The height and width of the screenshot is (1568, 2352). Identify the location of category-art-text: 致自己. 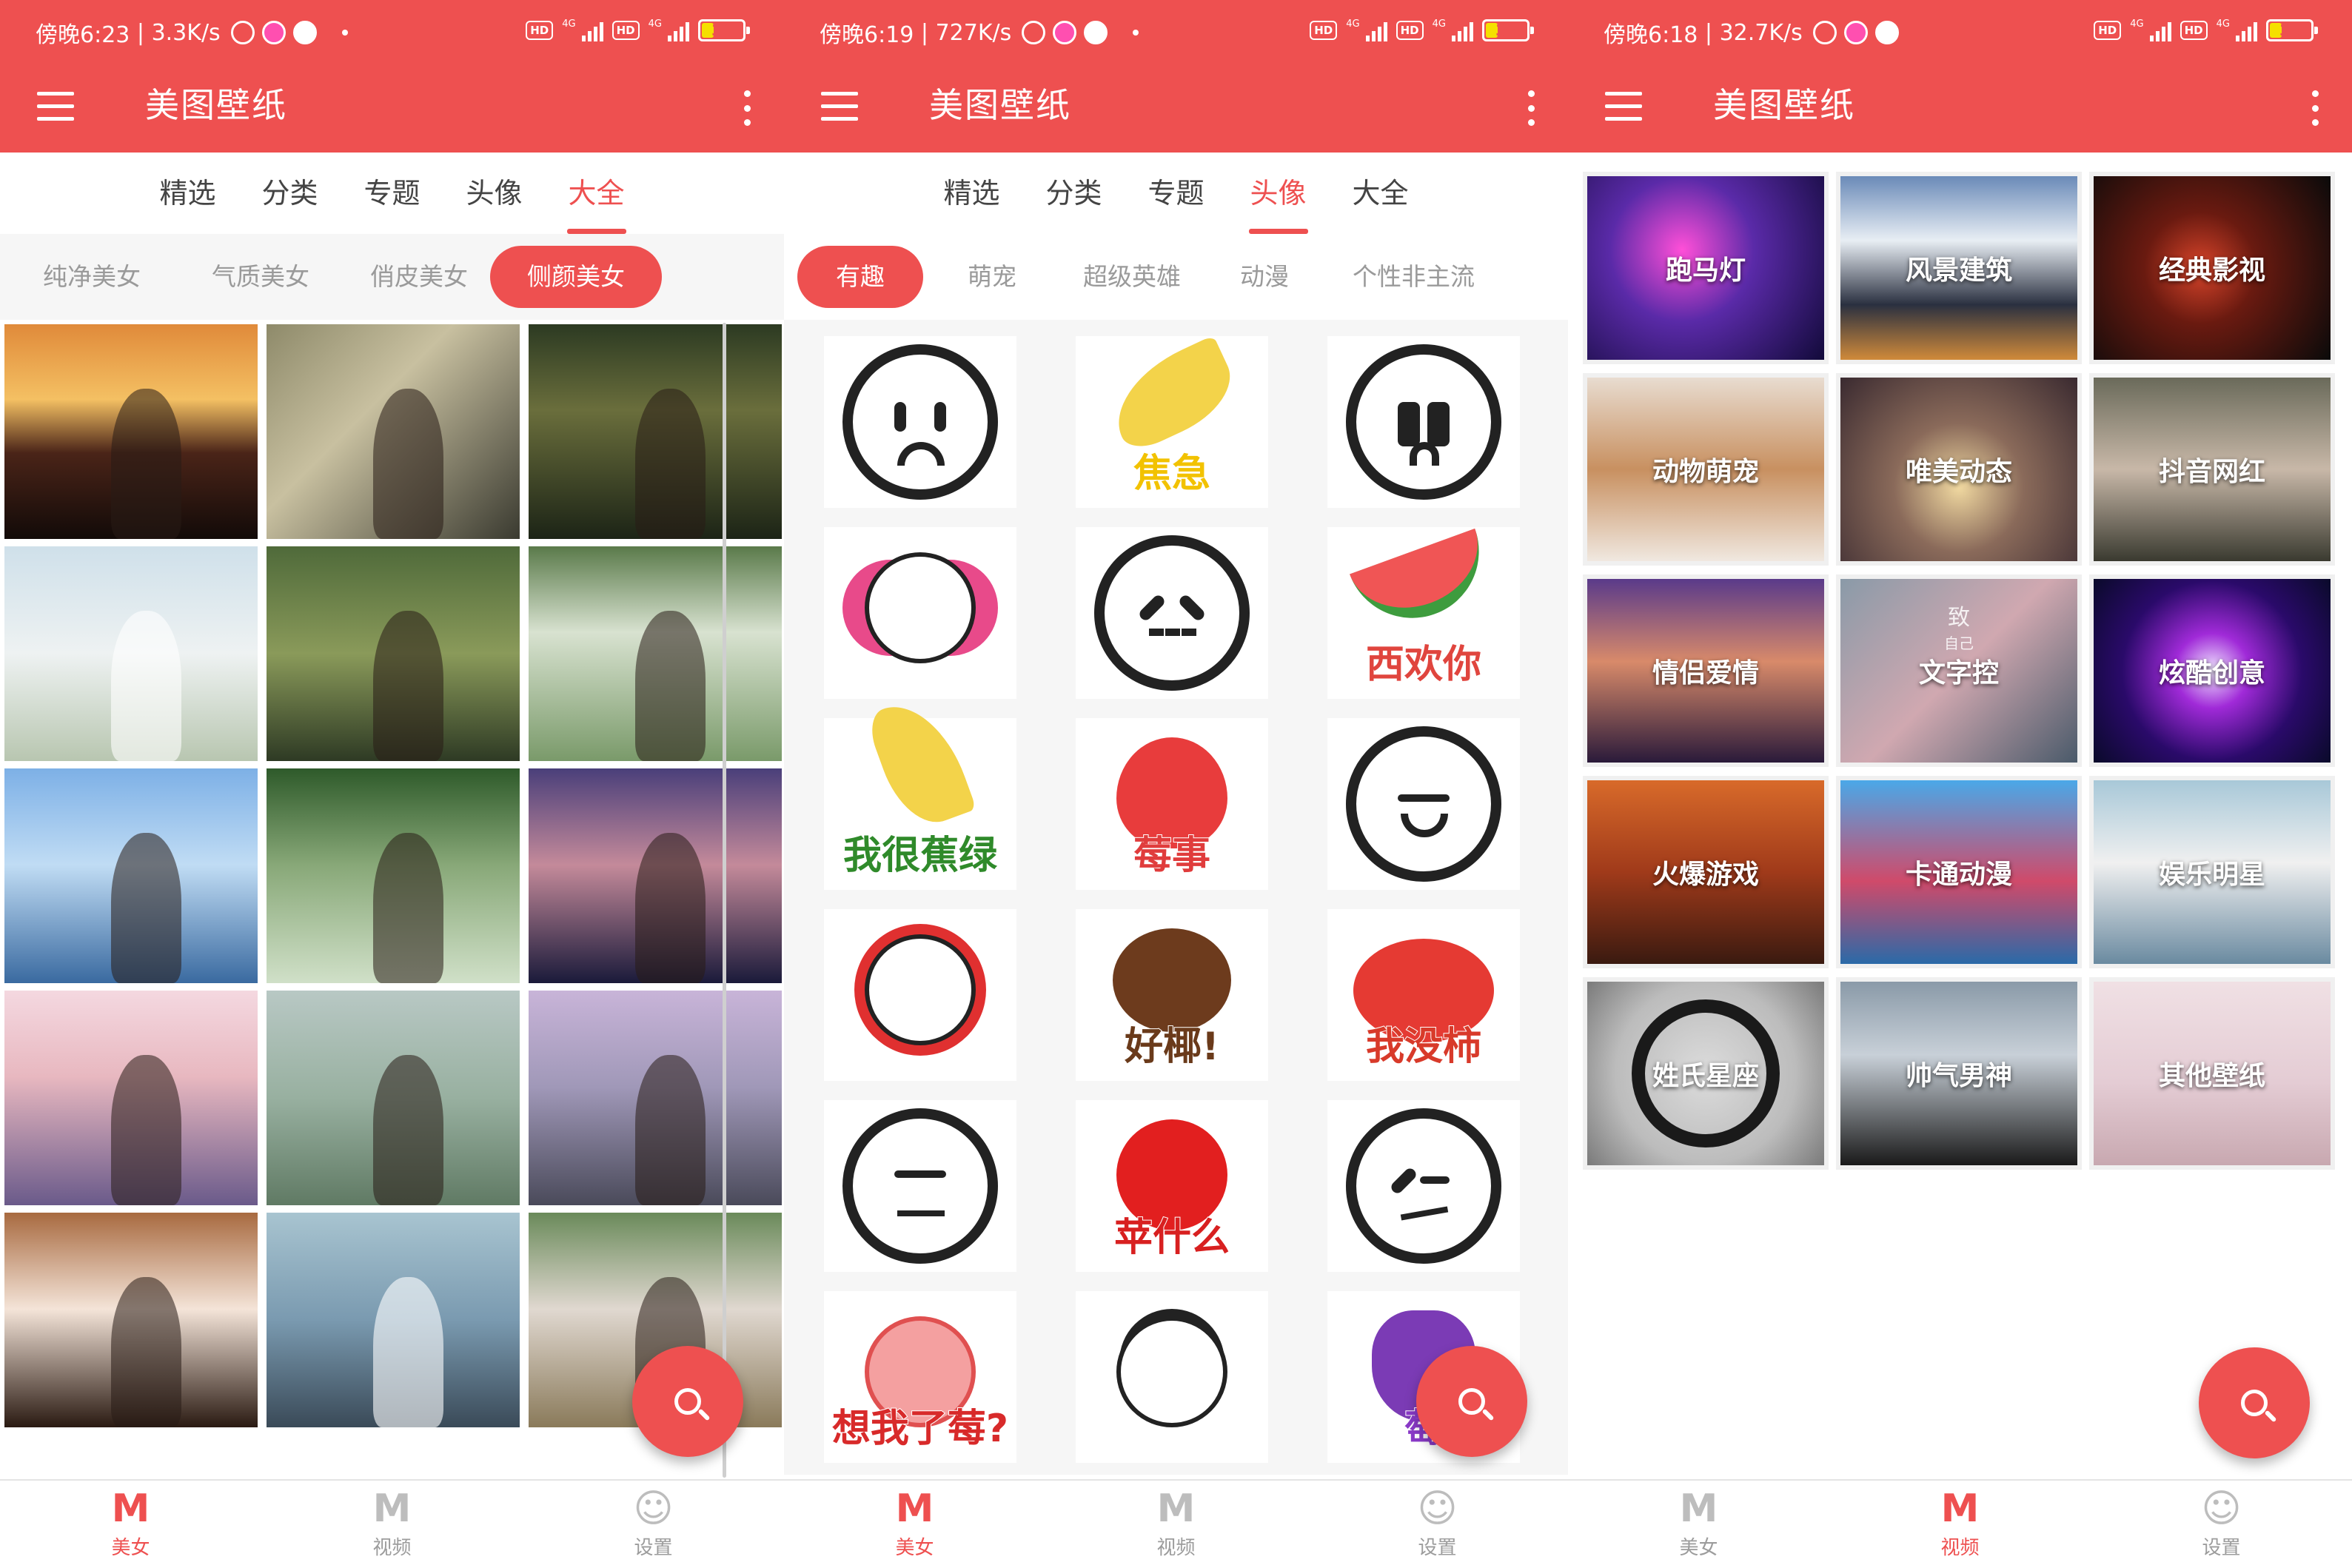
(1959, 631).